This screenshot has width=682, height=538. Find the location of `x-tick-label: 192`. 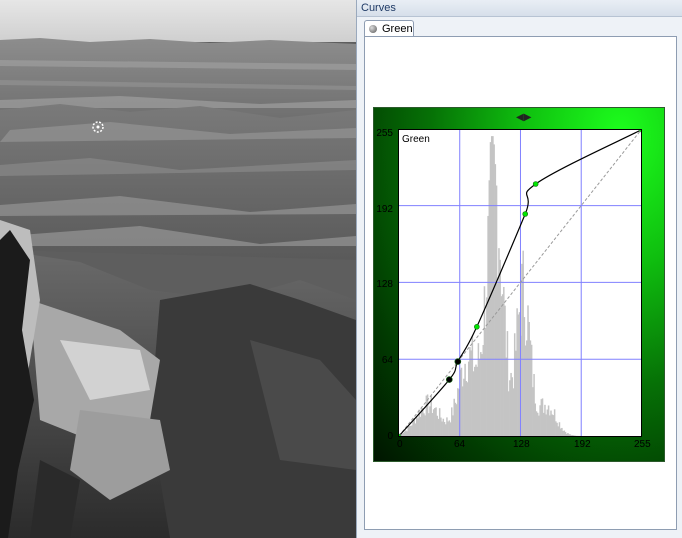

x-tick-label: 192 is located at coordinates (582, 444).